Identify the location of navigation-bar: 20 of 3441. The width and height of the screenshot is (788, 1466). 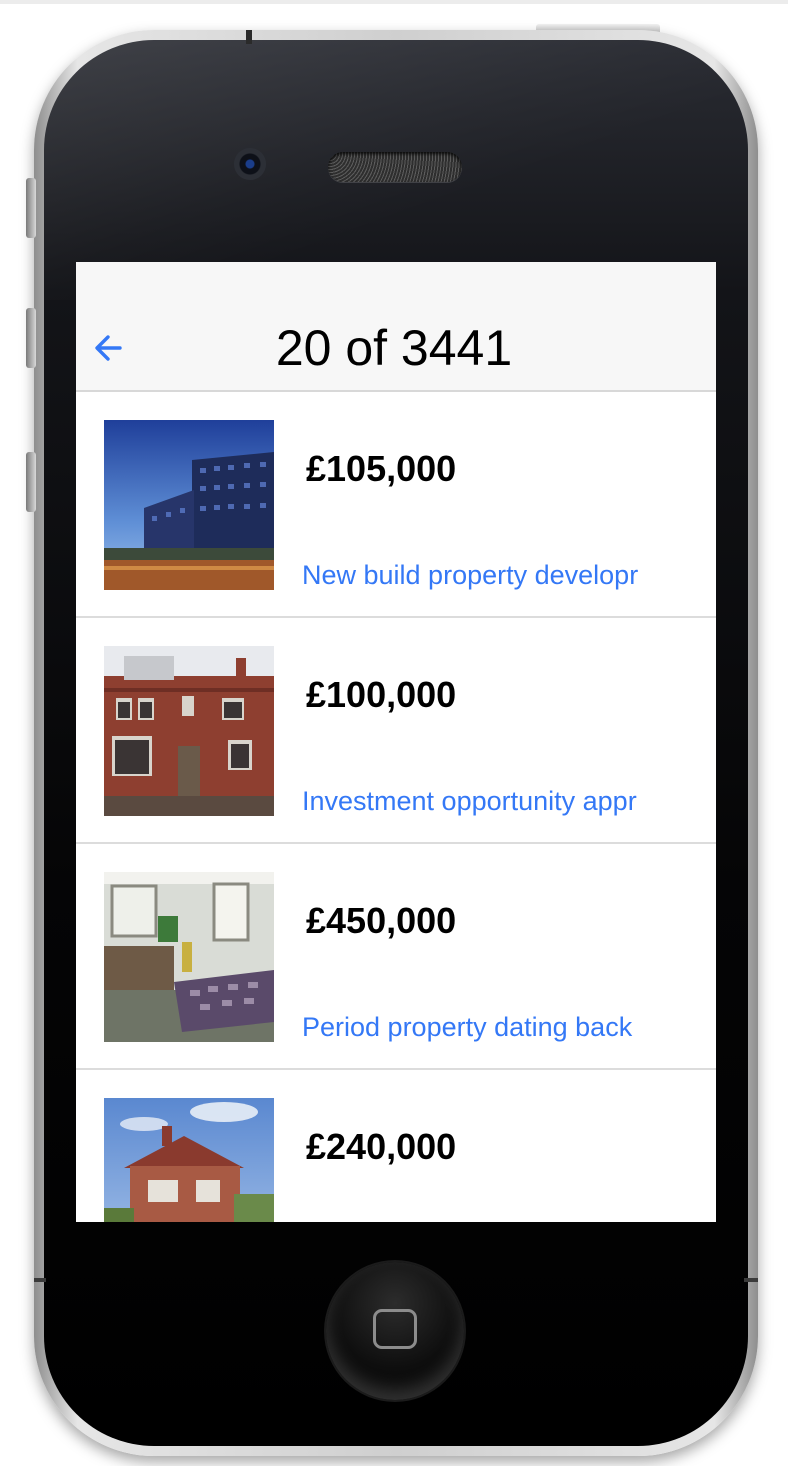
(396, 327).